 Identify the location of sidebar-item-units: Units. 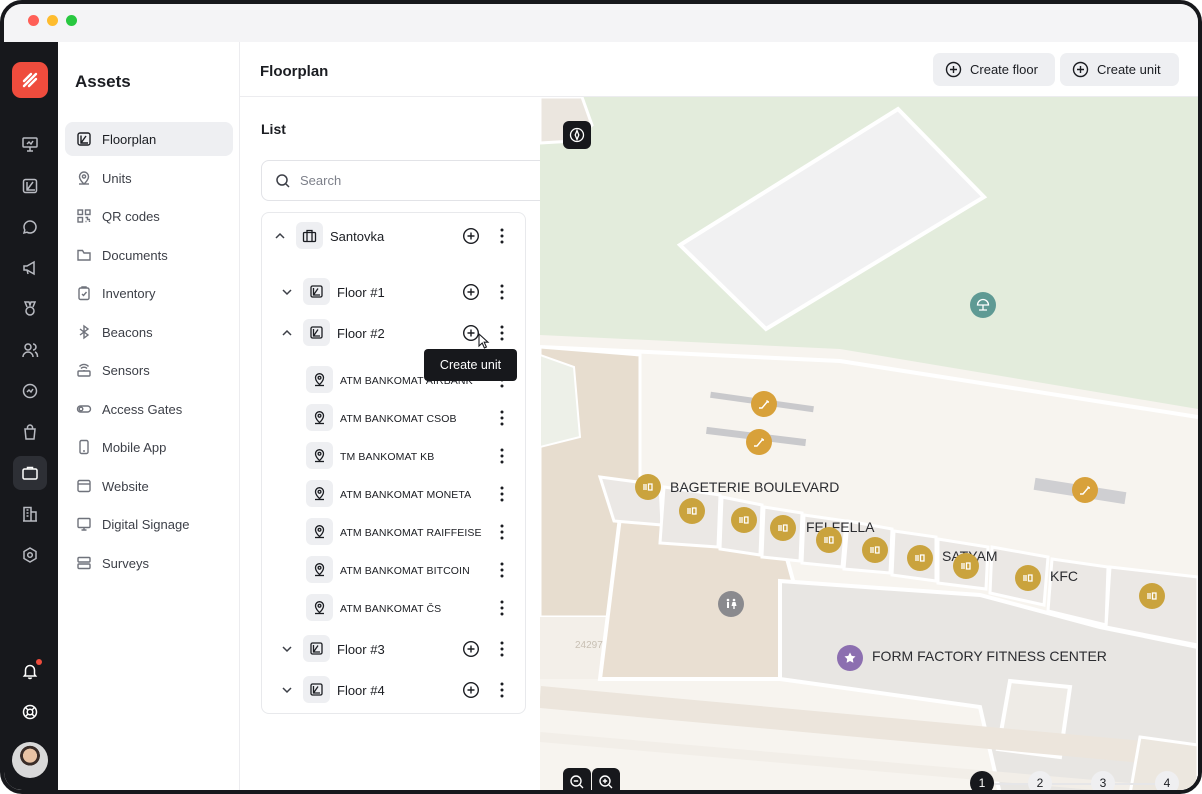
(149, 178).